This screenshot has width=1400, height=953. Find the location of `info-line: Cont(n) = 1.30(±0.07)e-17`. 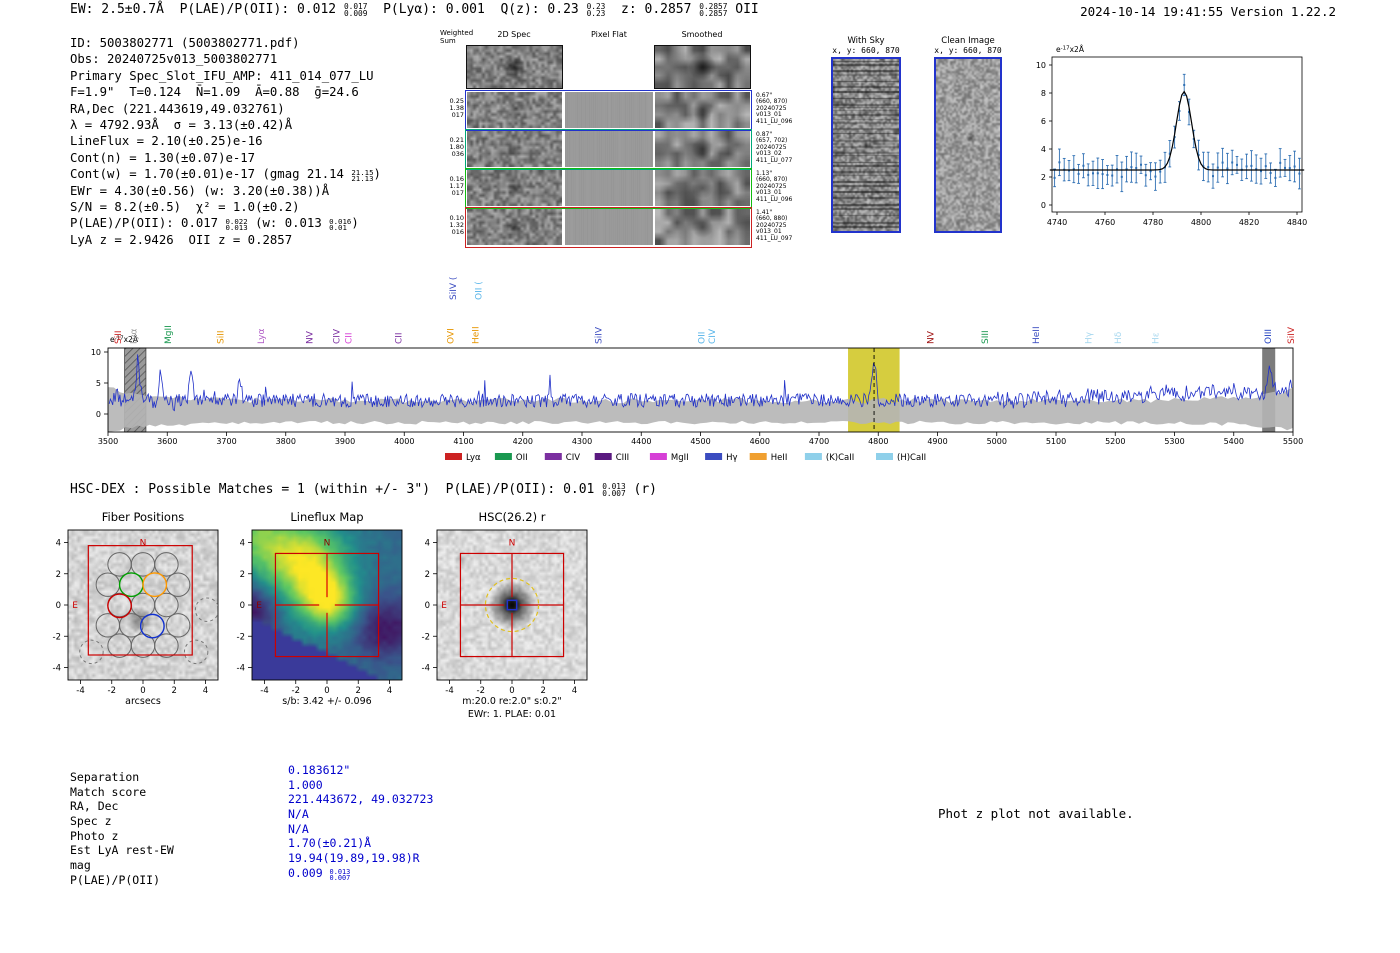

info-line: Cont(n) = 1.30(±0.07)e-17 is located at coordinates (225, 158).